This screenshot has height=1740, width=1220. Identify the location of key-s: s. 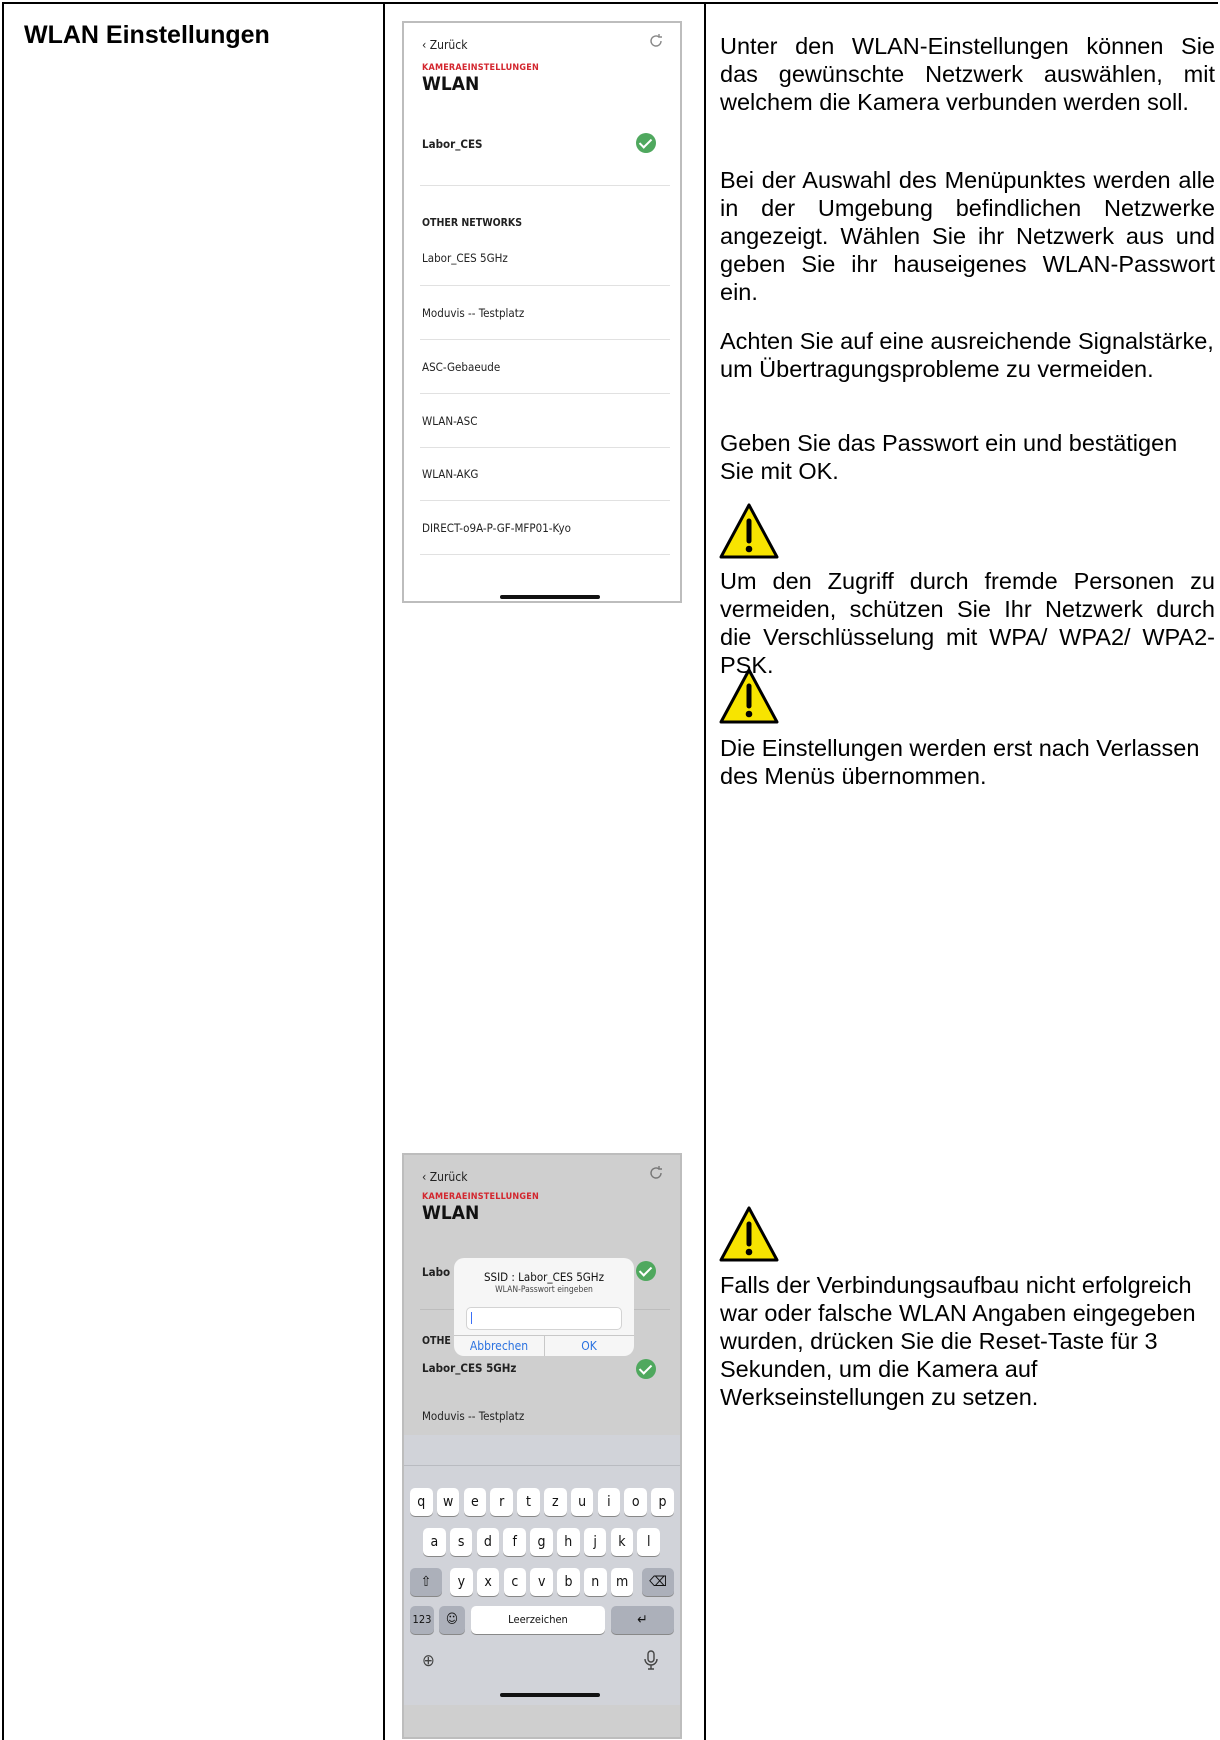
(461, 1542).